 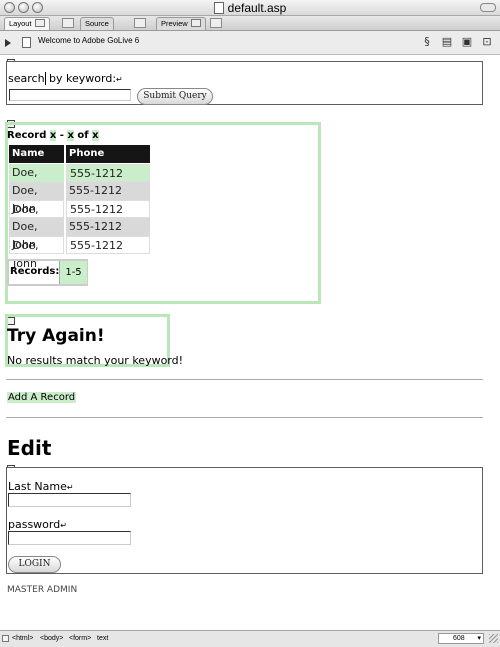 I want to click on head-section-icon: ⊡, so click(x=487, y=42).